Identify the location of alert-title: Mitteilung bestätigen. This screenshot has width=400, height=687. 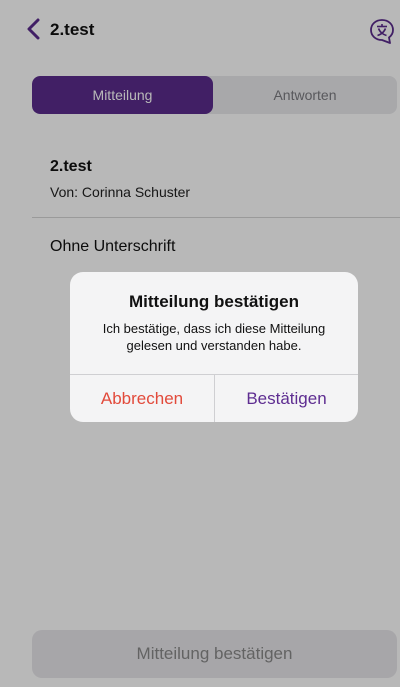
(214, 301).